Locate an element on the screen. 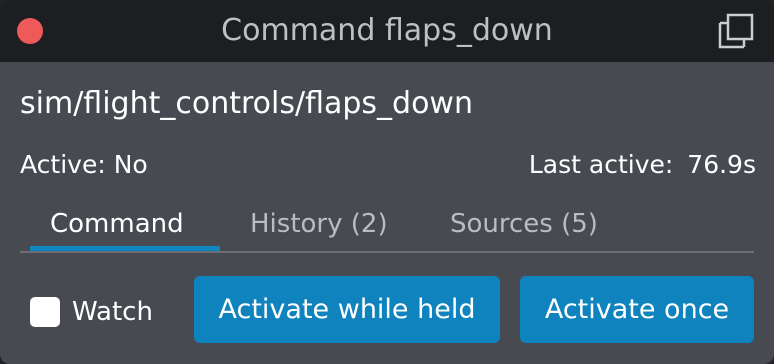  tab-history: History (2) is located at coordinates (319, 224).